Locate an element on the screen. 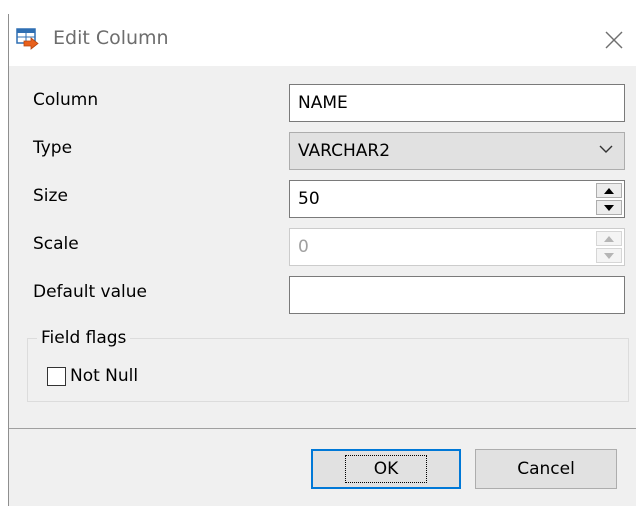 The width and height of the screenshot is (636, 506). ok-button-label: OK is located at coordinates (386, 469).